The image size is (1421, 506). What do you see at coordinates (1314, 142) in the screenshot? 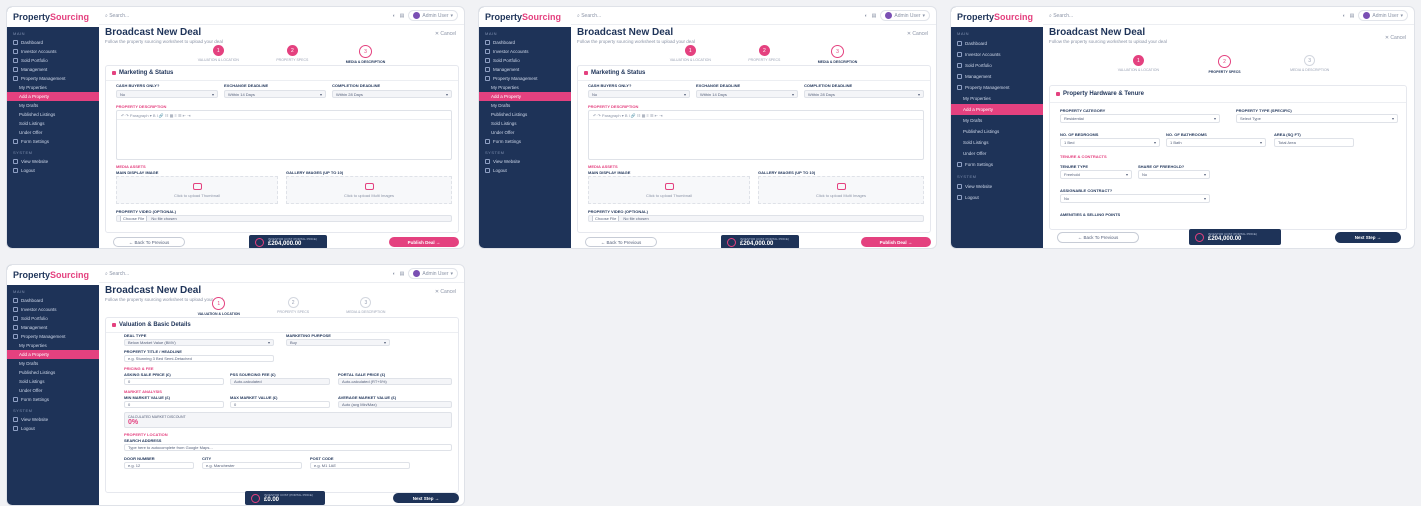
I see `area-input: Total Area` at bounding box center [1314, 142].